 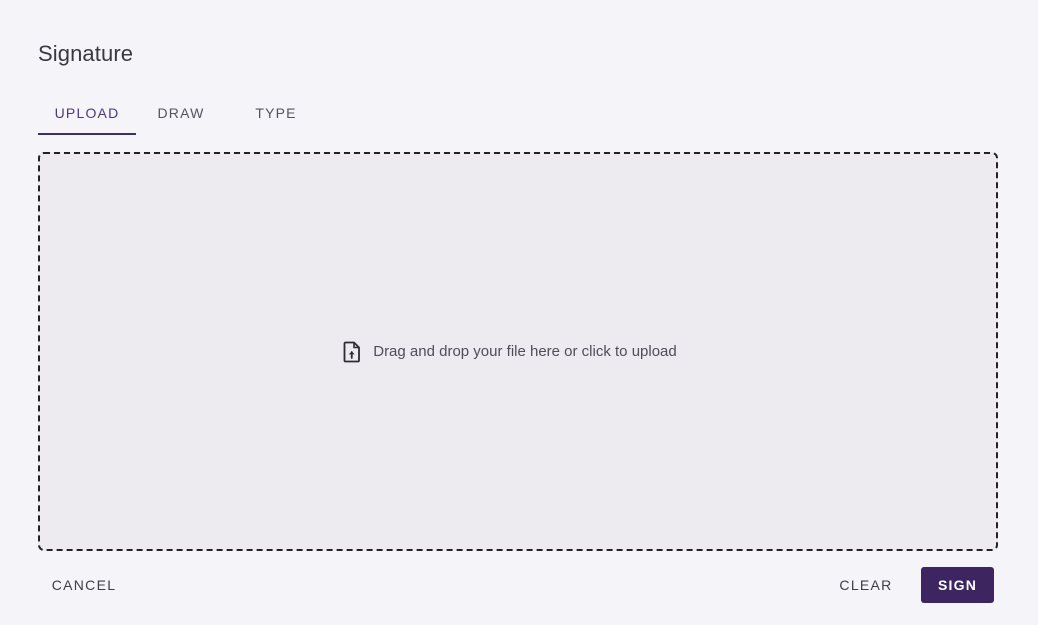 What do you see at coordinates (86, 53) in the screenshot?
I see `dialog-title: Signature` at bounding box center [86, 53].